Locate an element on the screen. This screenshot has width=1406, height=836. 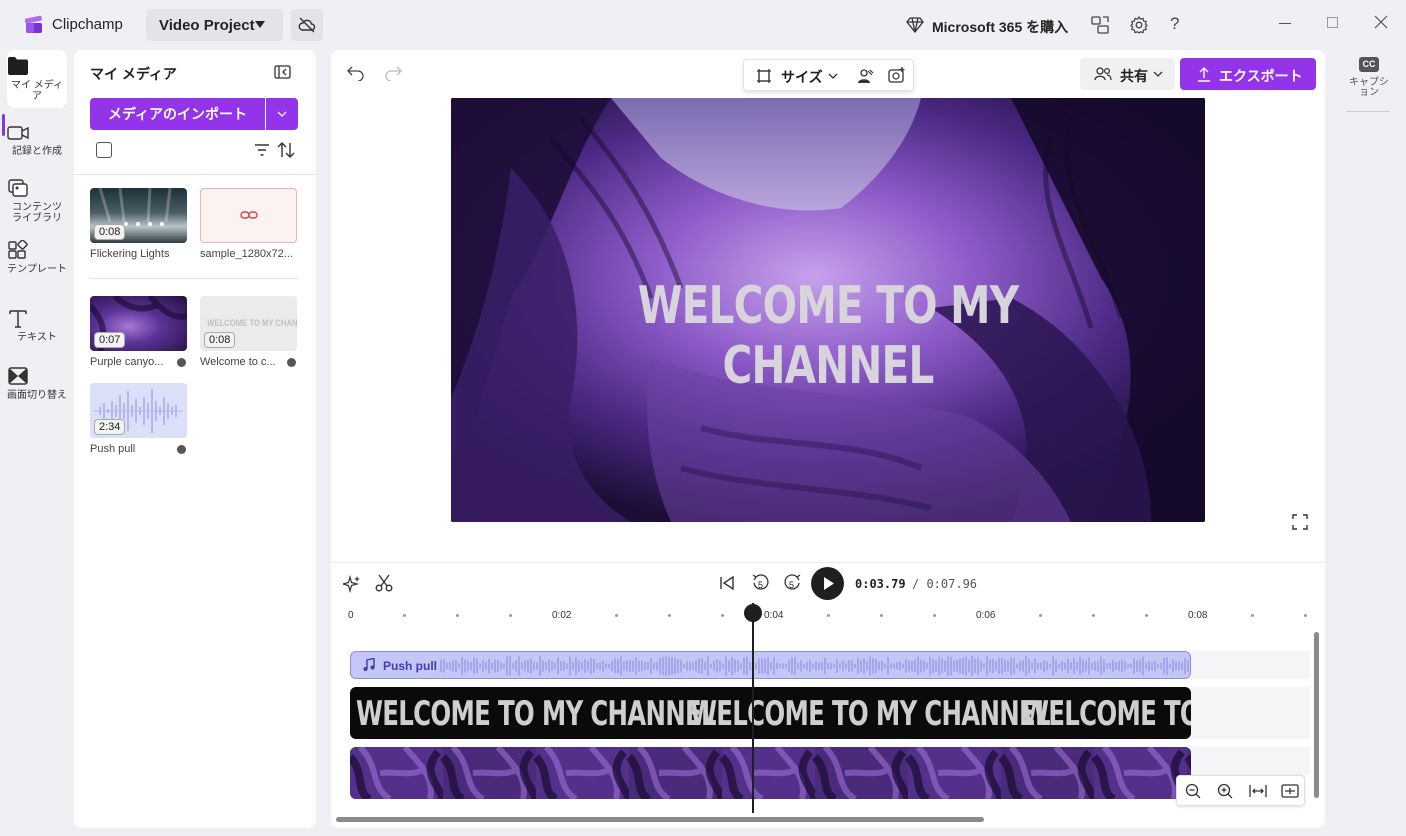
cc-icon: CC is located at coordinates (1369, 64).